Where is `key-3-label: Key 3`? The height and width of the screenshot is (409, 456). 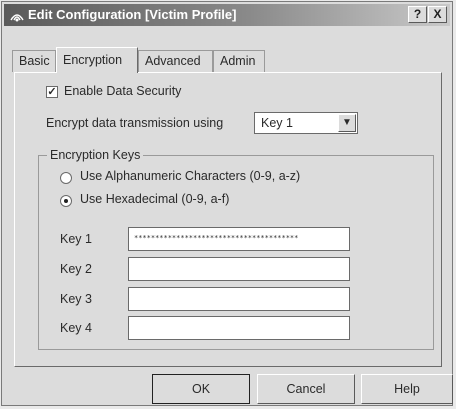
key-3-label: Key 3 is located at coordinates (76, 299).